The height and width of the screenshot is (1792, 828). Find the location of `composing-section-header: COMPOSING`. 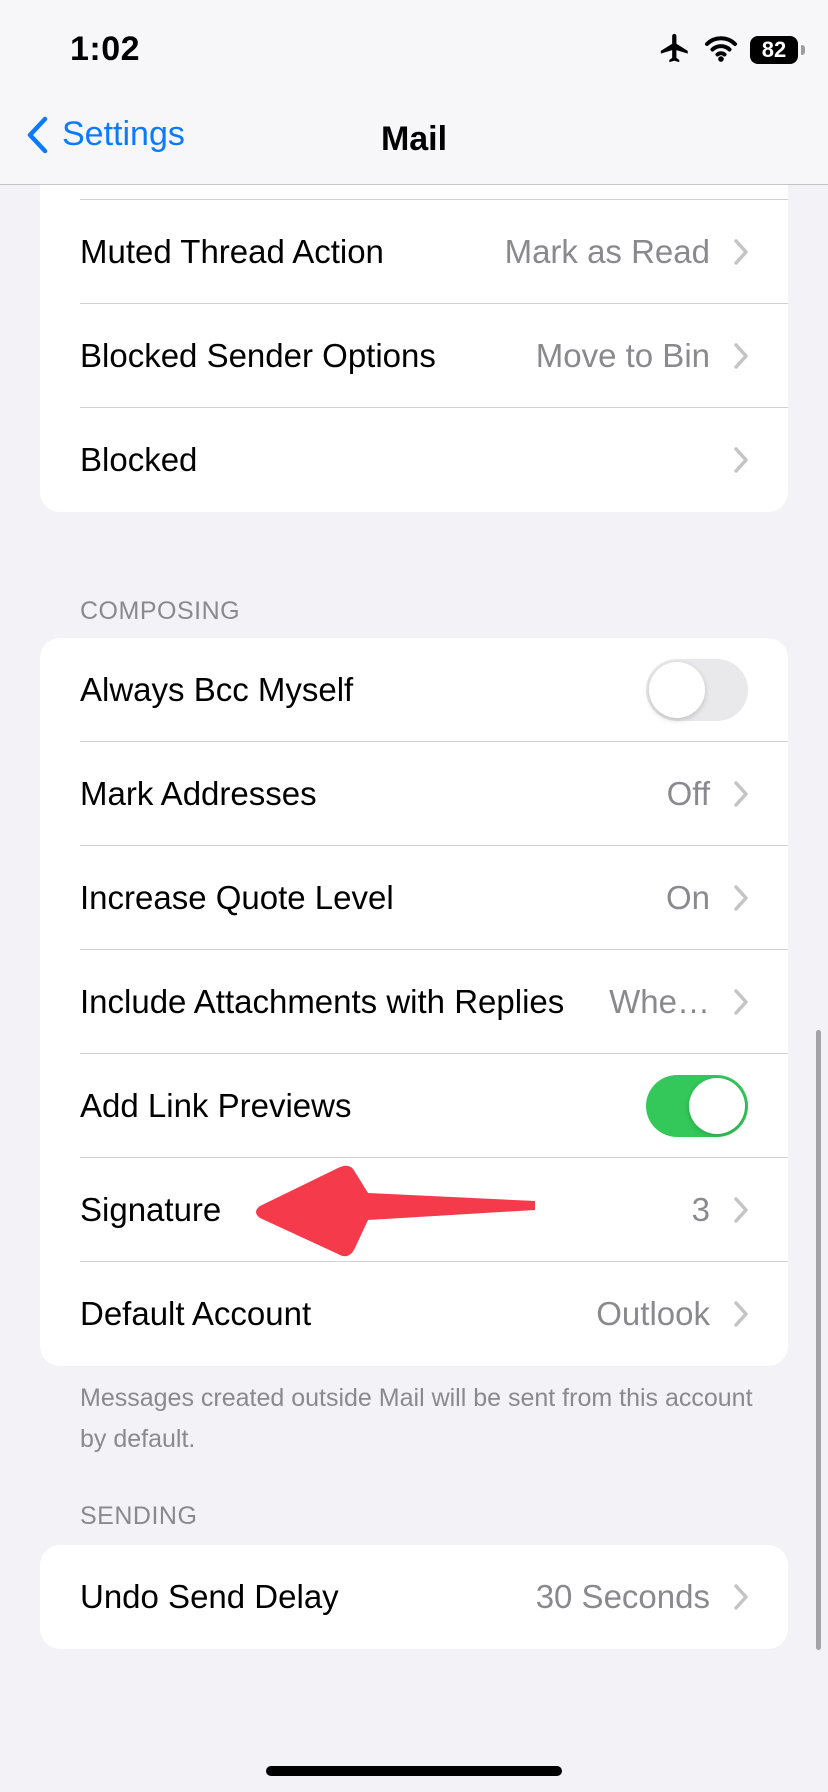

composing-section-header: COMPOSING is located at coordinates (160, 611).